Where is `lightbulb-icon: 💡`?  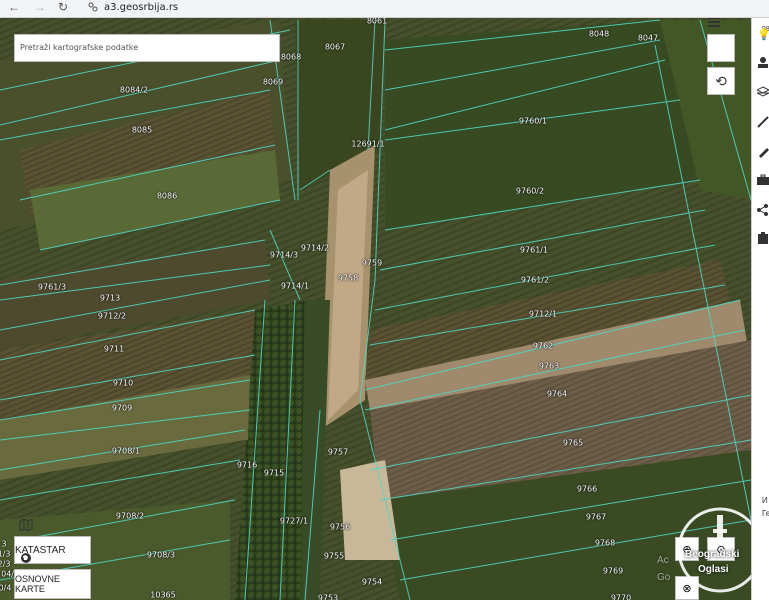 lightbulb-icon: 💡 is located at coordinates (763, 34).